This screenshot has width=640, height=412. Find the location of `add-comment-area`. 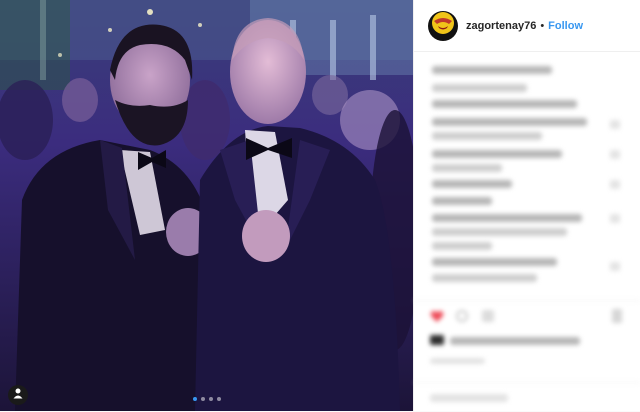

add-comment-area is located at coordinates (527, 397).